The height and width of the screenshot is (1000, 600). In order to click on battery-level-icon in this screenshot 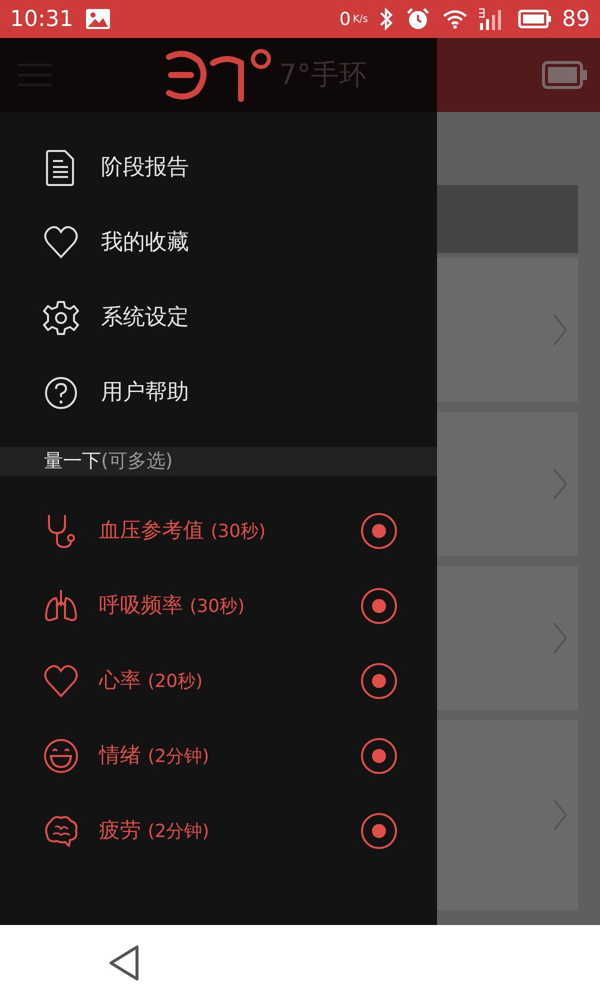, I will do `click(535, 19)`.